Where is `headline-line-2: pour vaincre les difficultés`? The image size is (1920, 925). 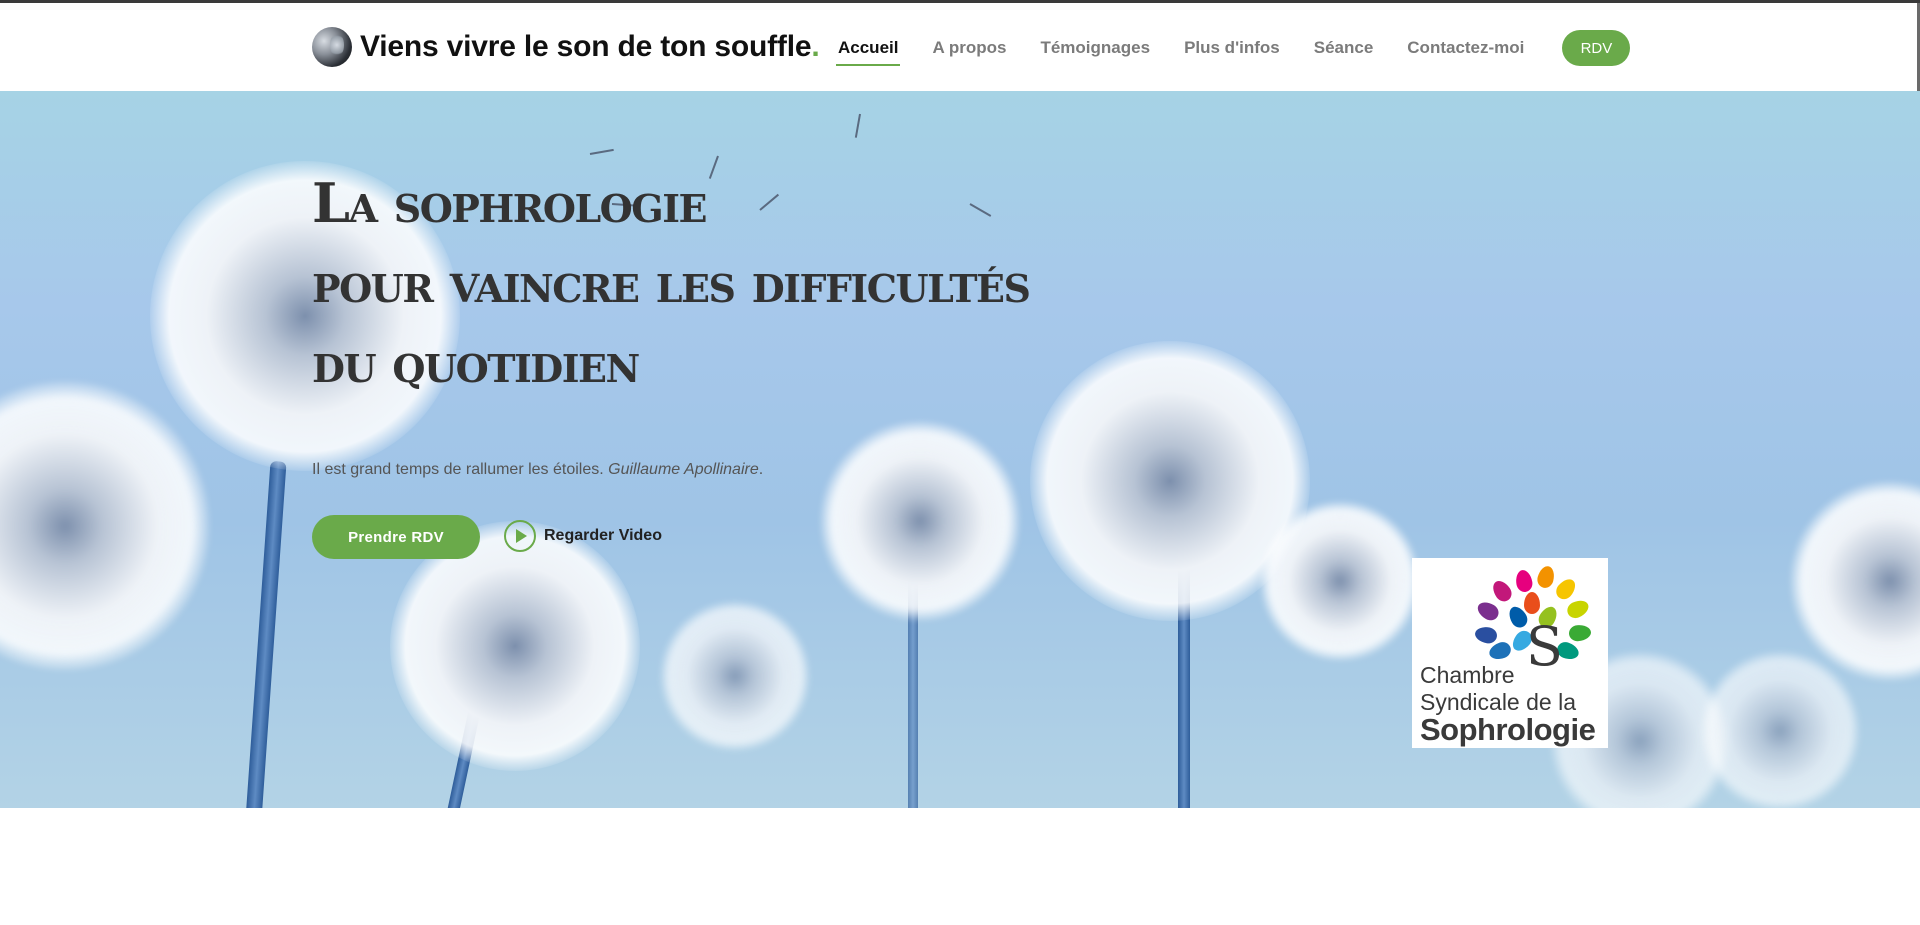
headline-line-2: pour vaincre les difficultés is located at coordinates (671, 283).